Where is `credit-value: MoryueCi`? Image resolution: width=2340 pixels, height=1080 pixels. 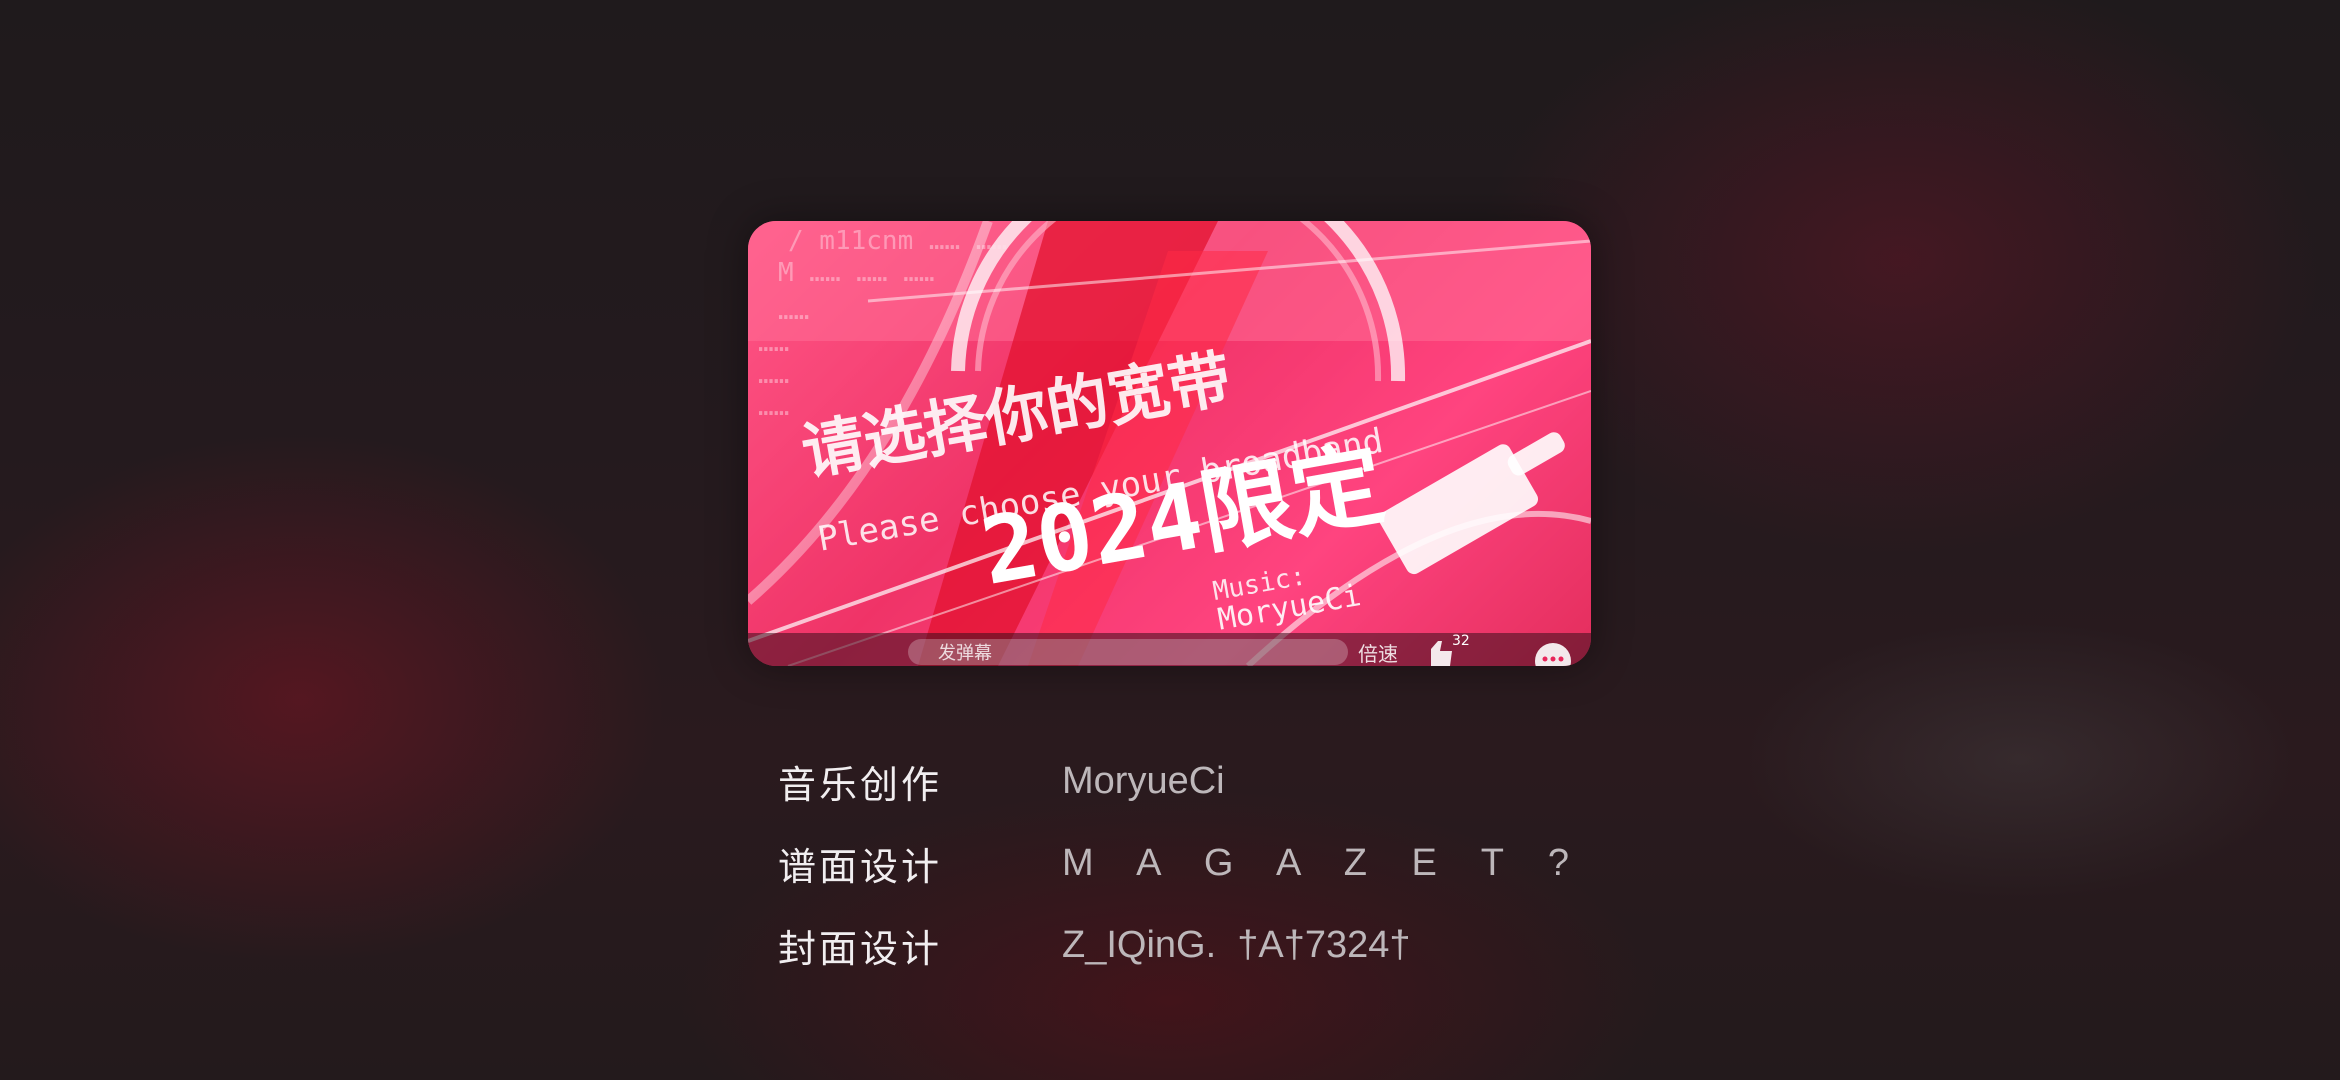
credit-value: MoryueCi is located at coordinates (1143, 780).